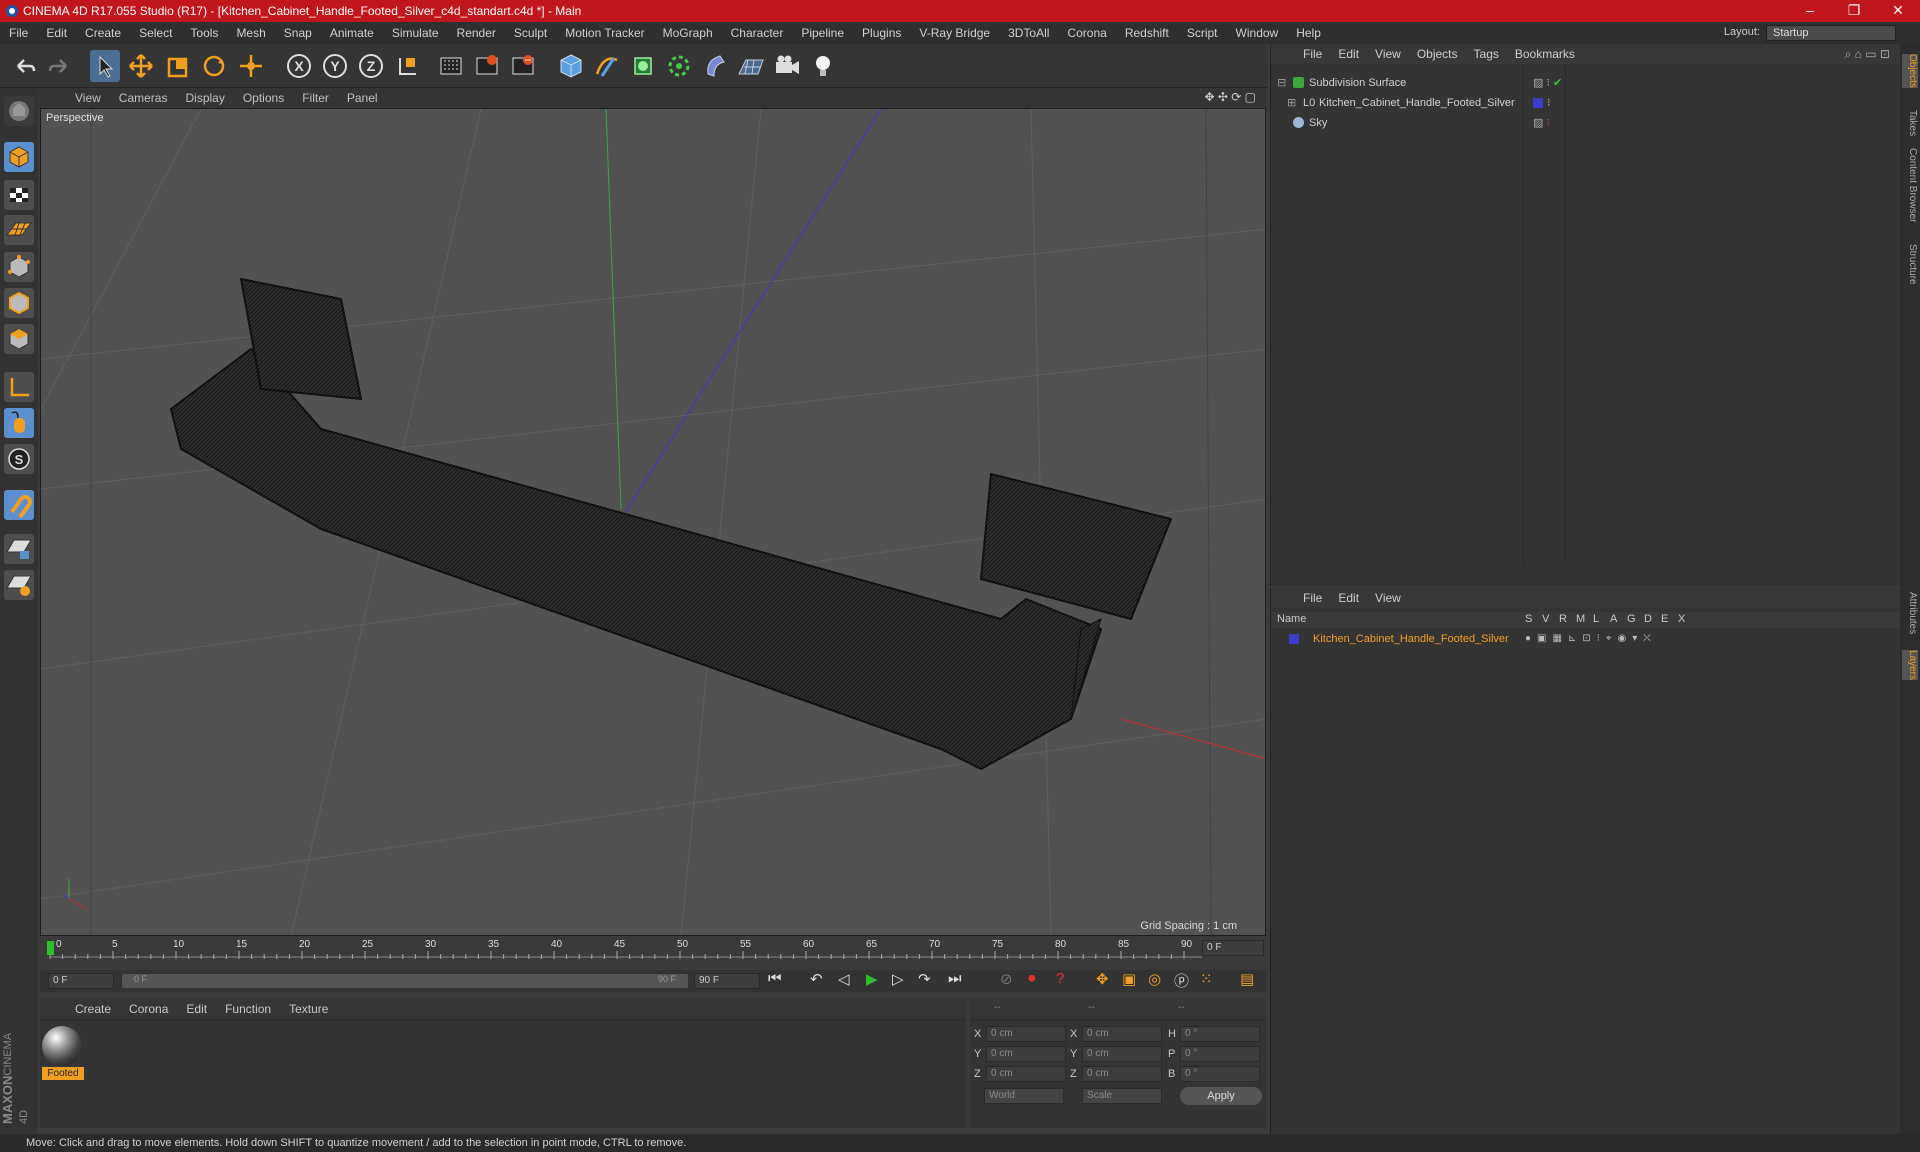 The height and width of the screenshot is (1152, 1920). I want to click on deformer-bend-icon, so click(715, 66).